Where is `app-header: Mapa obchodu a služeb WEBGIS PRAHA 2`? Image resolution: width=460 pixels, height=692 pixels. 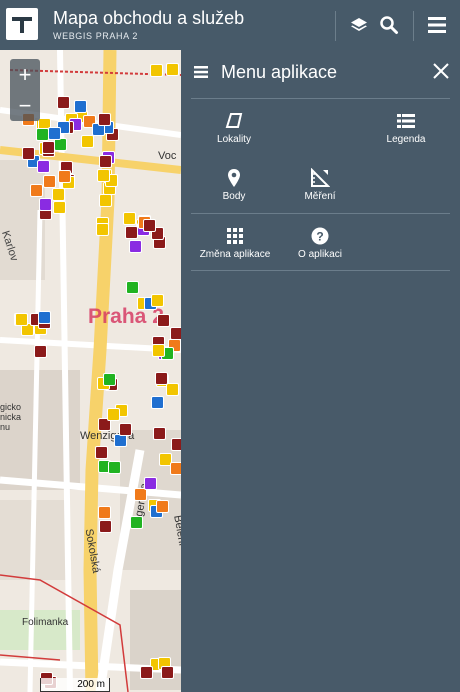
app-header: Mapa obchodu a služeb WEBGIS PRAHA 2 is located at coordinates (230, 25).